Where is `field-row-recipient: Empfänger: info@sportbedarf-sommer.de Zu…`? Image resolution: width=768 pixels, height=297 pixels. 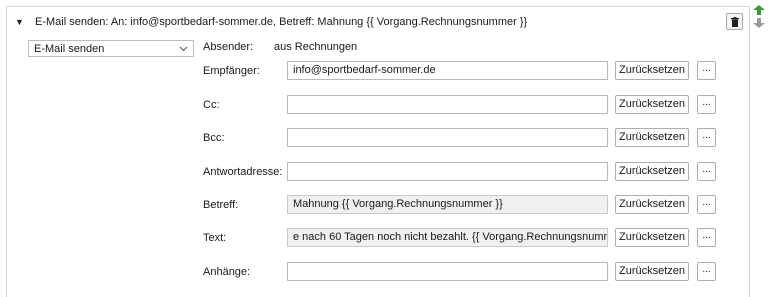 field-row-recipient: Empfänger: info@sportbedarf-sommer.de Zu… is located at coordinates (384, 71).